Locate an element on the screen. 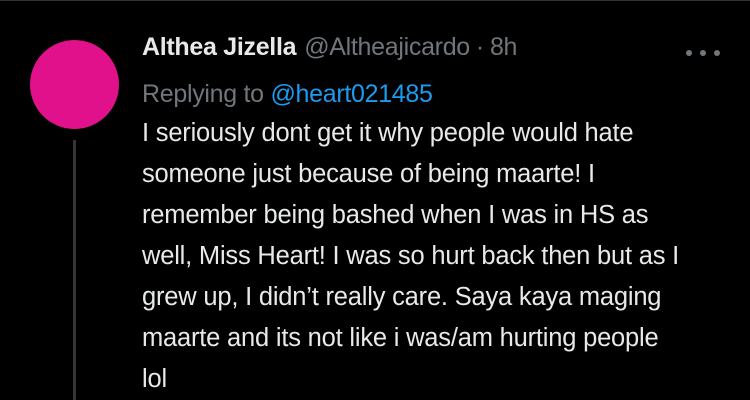 Image resolution: width=750 pixels, height=400 pixels. tweet-text-line: lol is located at coordinates (154, 379).